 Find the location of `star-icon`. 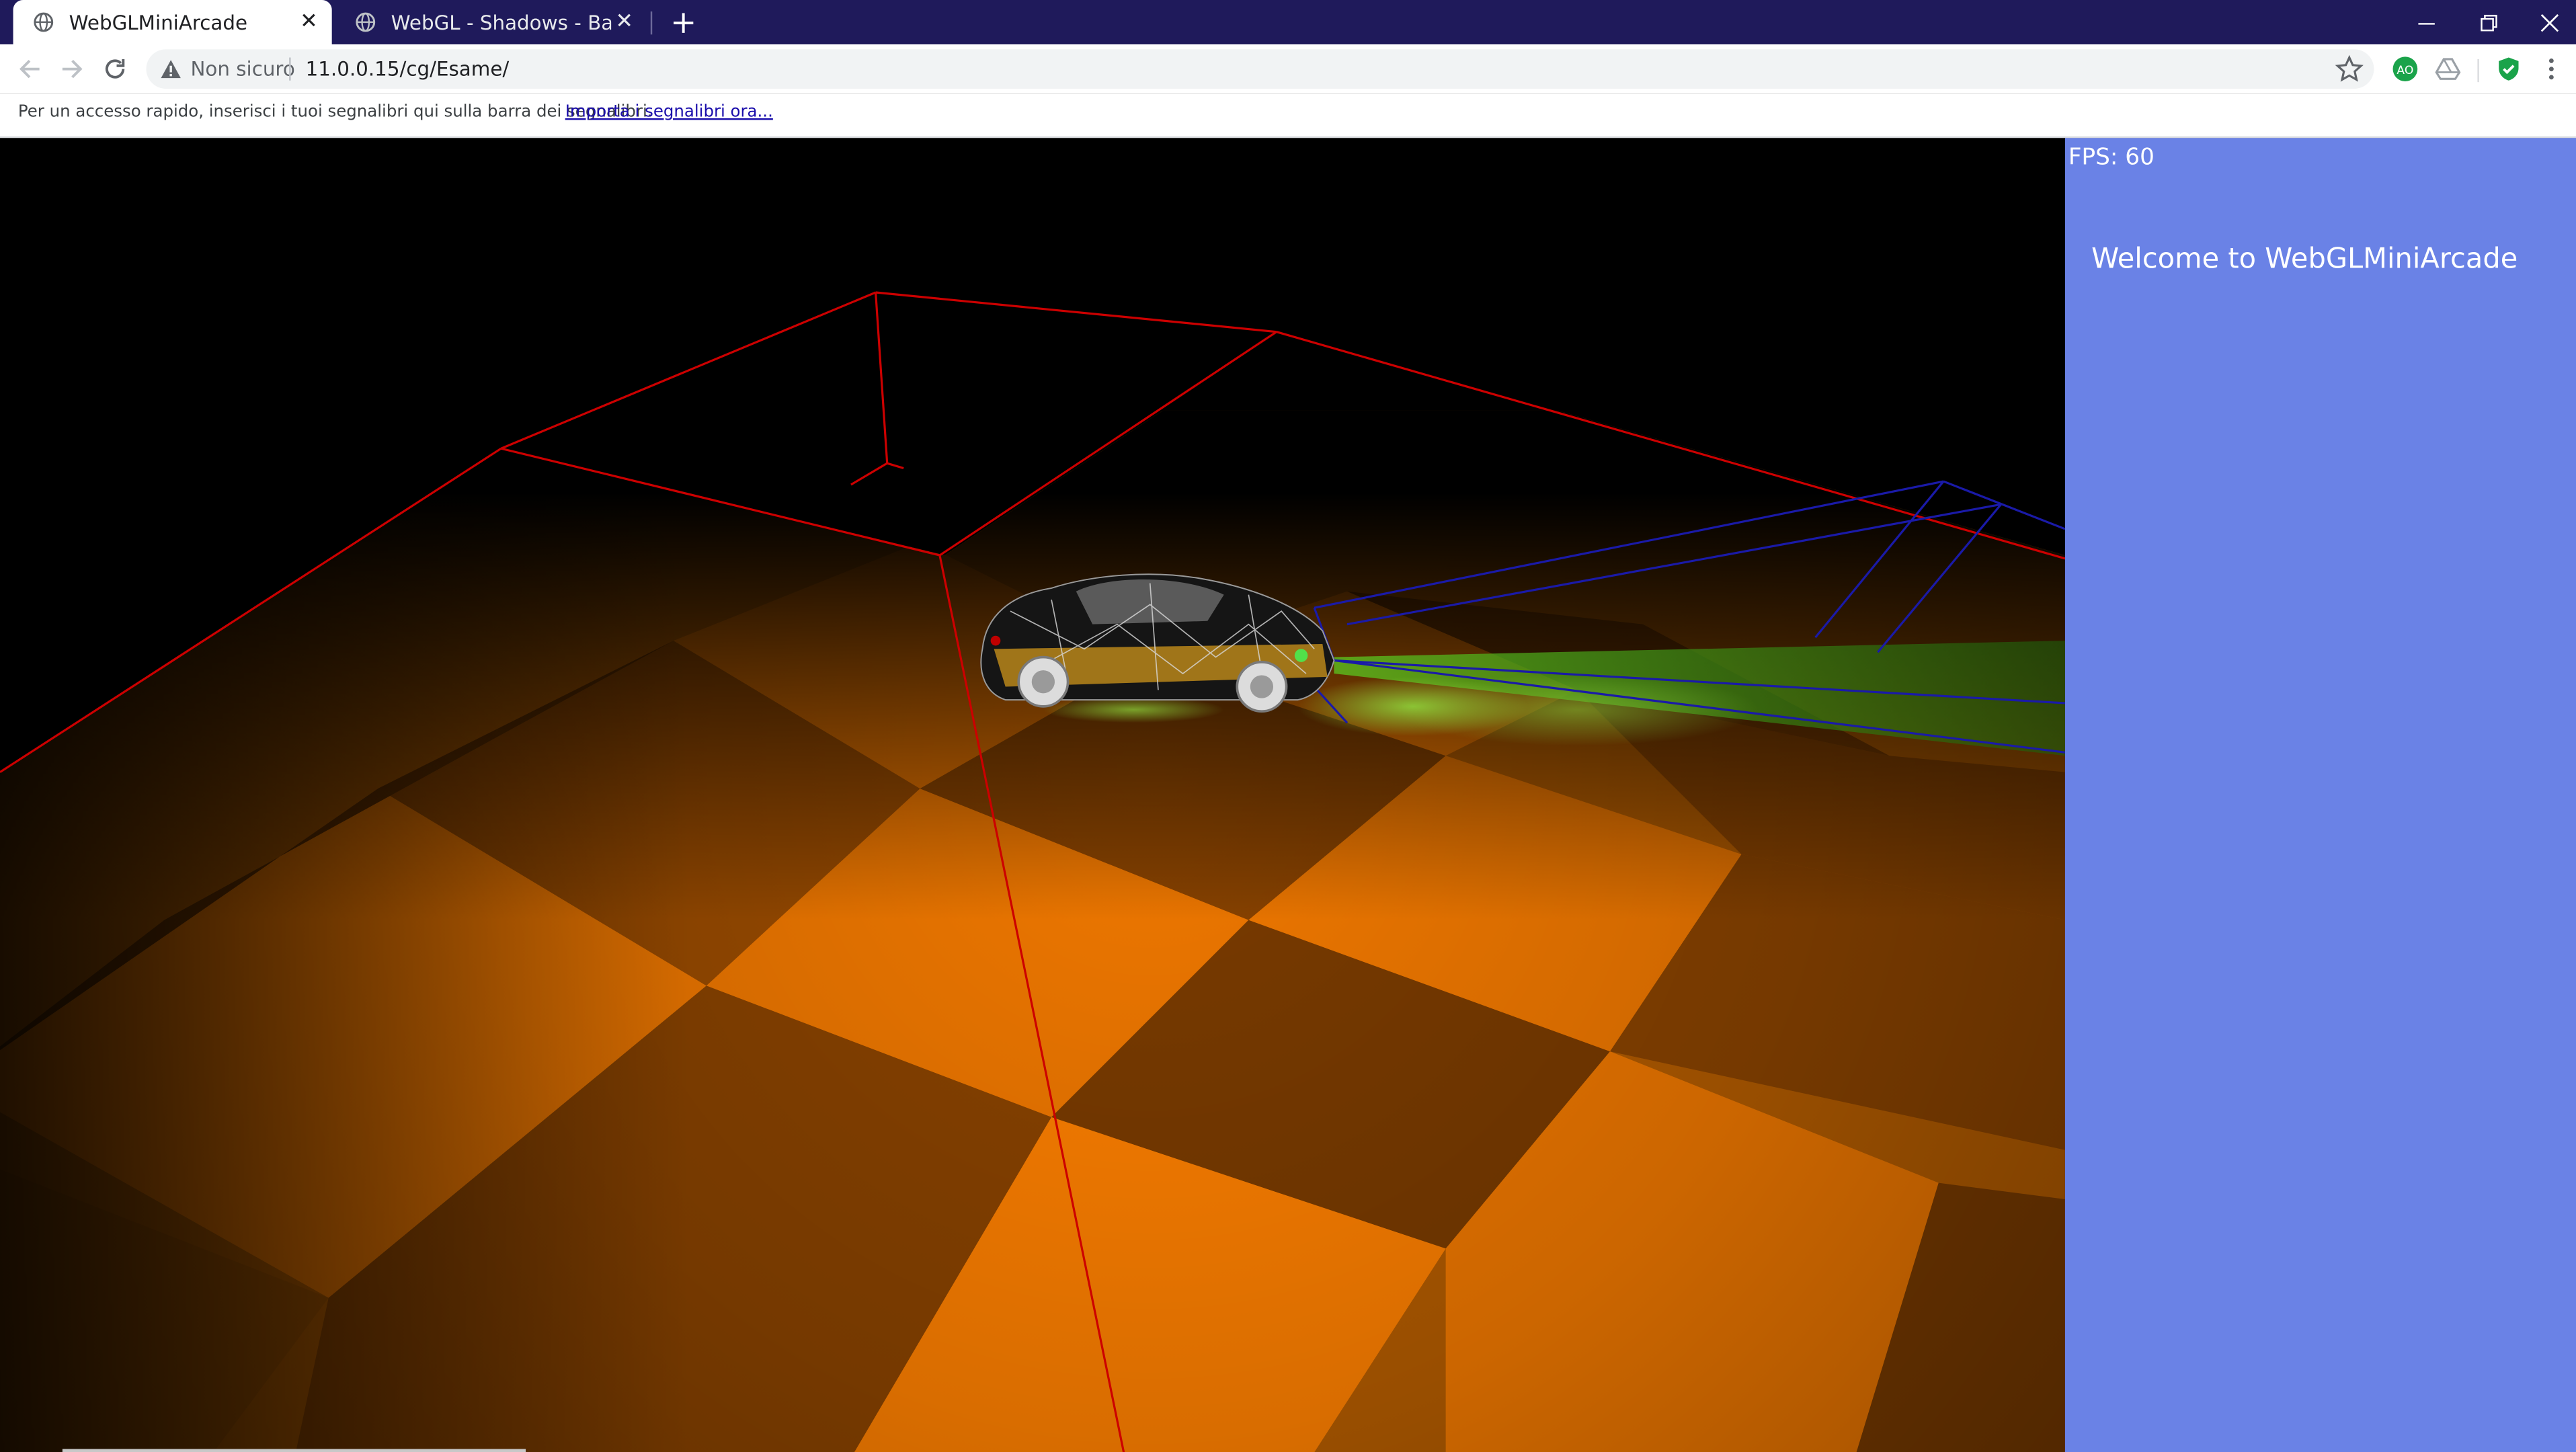

star-icon is located at coordinates (2349, 69).